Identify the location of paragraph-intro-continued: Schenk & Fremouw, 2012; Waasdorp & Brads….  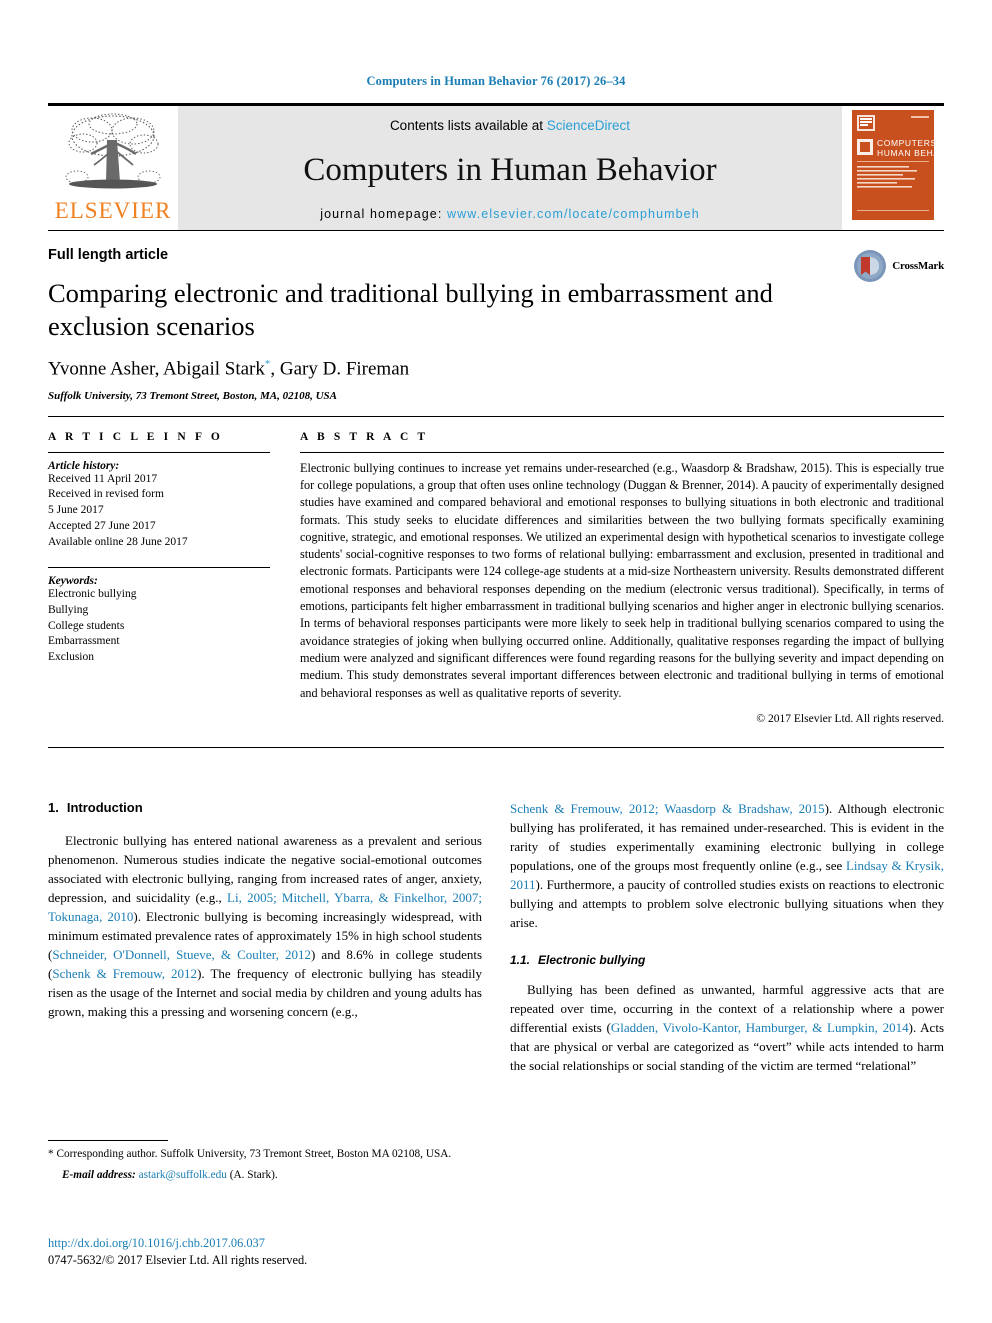
(727, 866).